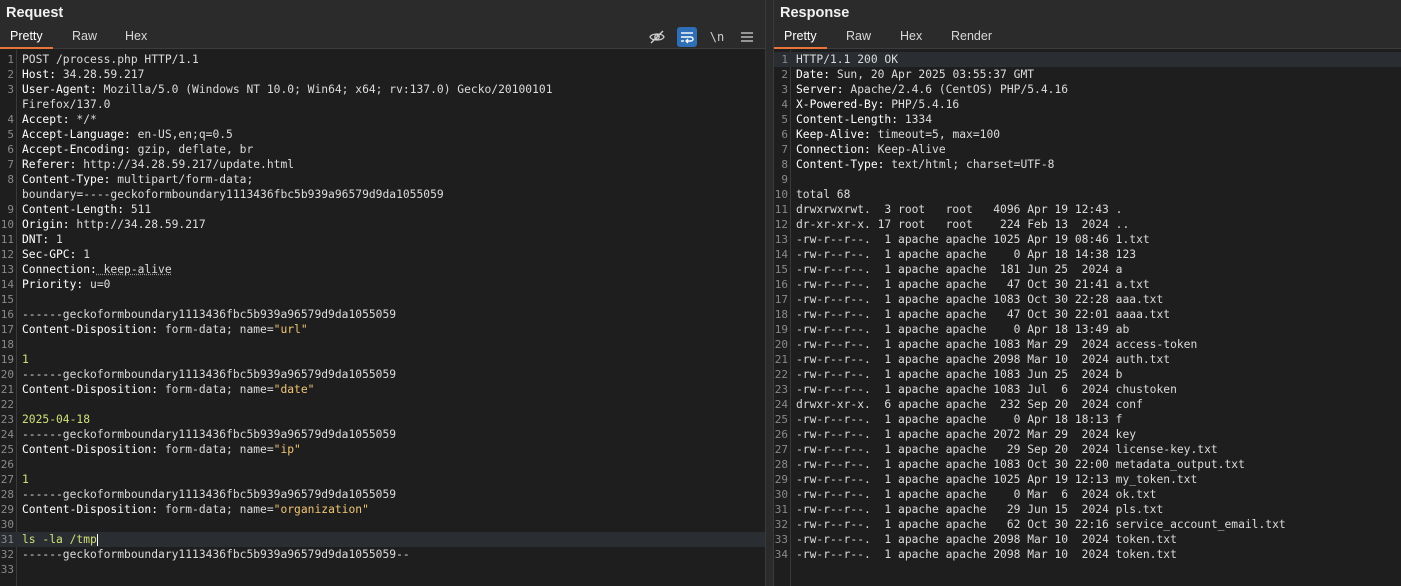 This screenshot has height=586, width=1401. What do you see at coordinates (216, 389) in the screenshot?
I see `header-value: form-data; name=` at bounding box center [216, 389].